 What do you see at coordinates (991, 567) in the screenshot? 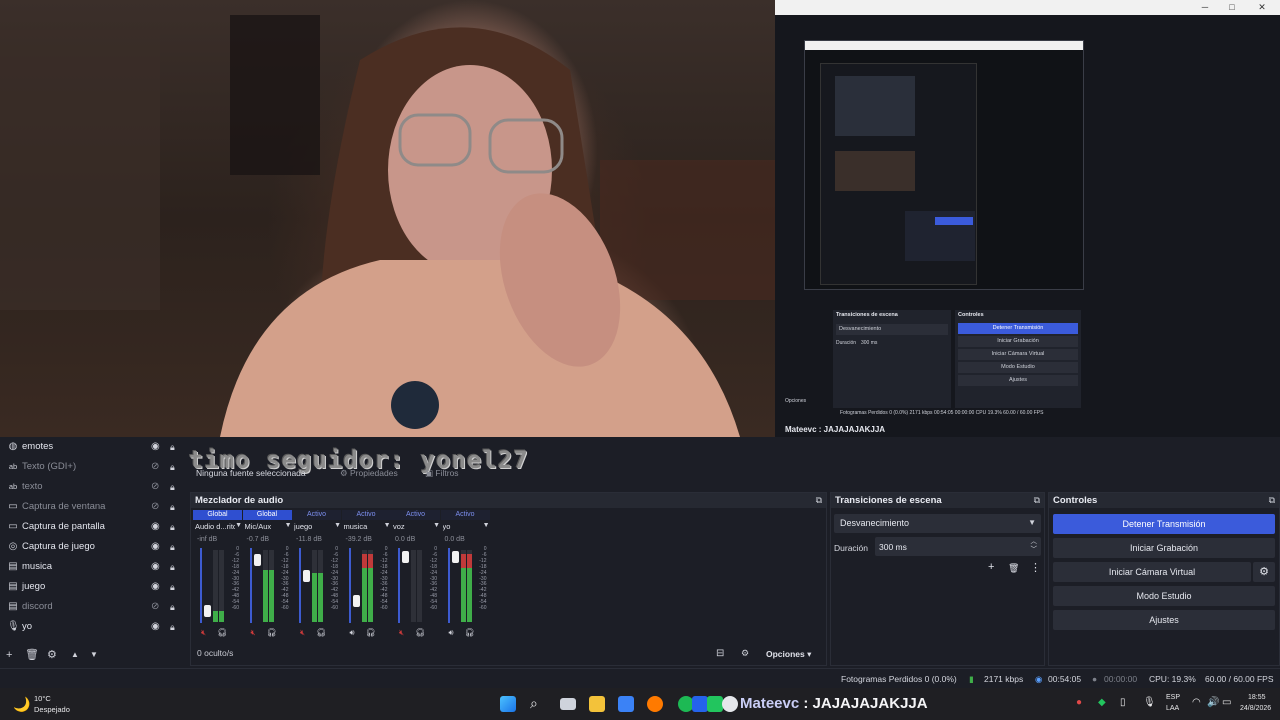
I see `add-transition-icon: +` at bounding box center [991, 567].